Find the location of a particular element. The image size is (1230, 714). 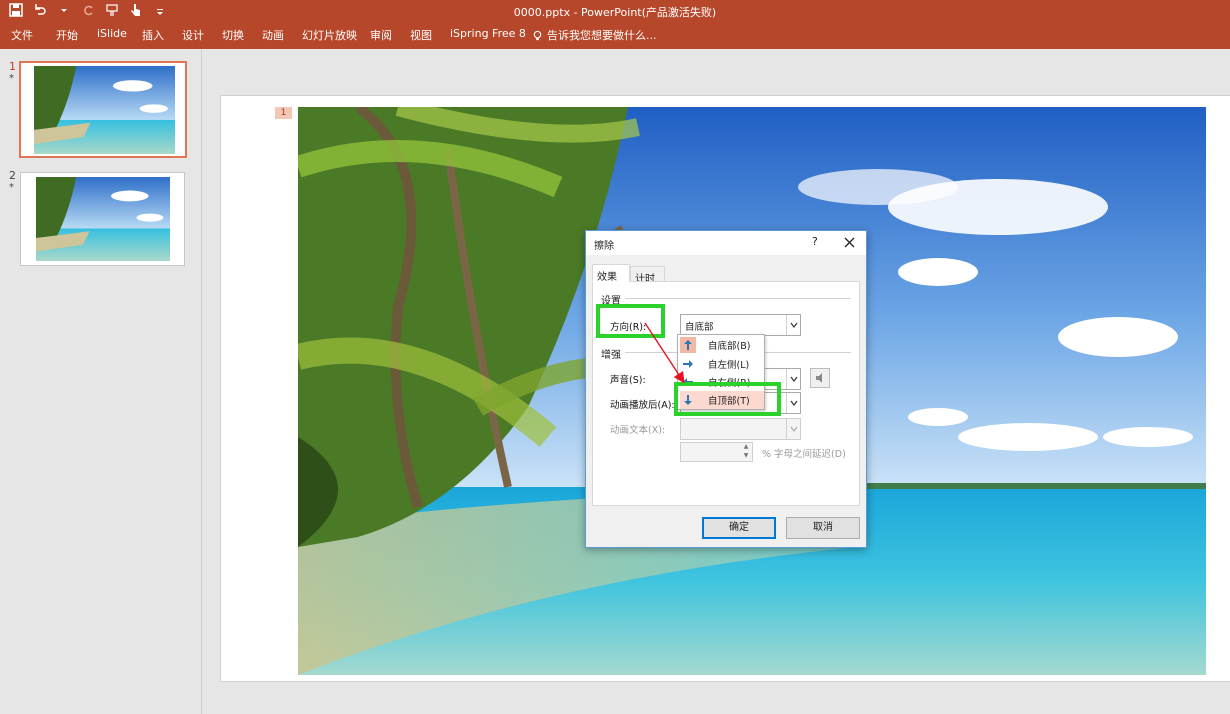

tab-effect: 效果 is located at coordinates (611, 273).